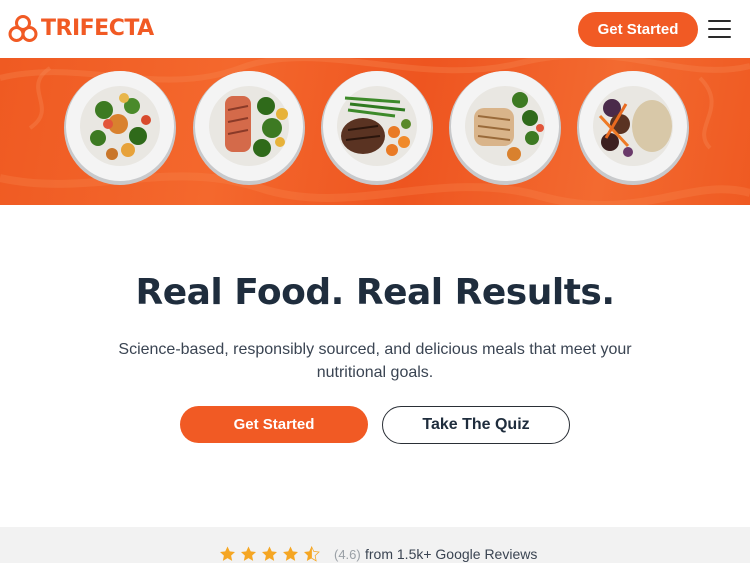 Image resolution: width=750 pixels, height=563 pixels. I want to click on half-star-icon, so click(312, 554).